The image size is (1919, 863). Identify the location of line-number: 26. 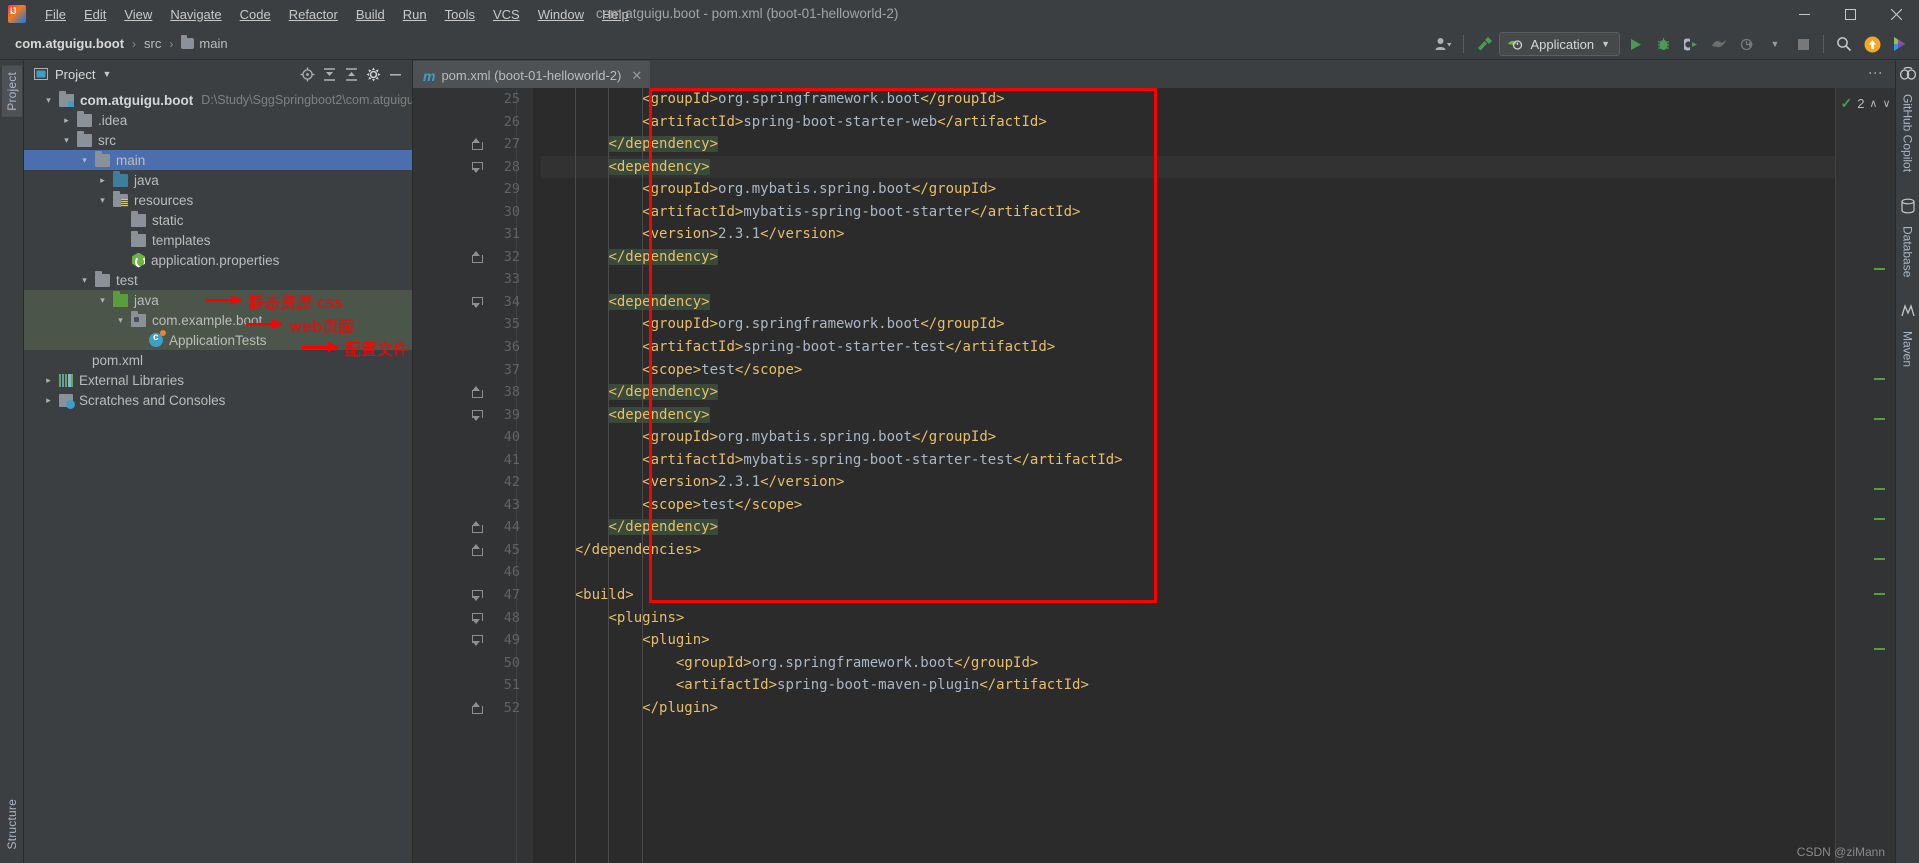
(473, 122).